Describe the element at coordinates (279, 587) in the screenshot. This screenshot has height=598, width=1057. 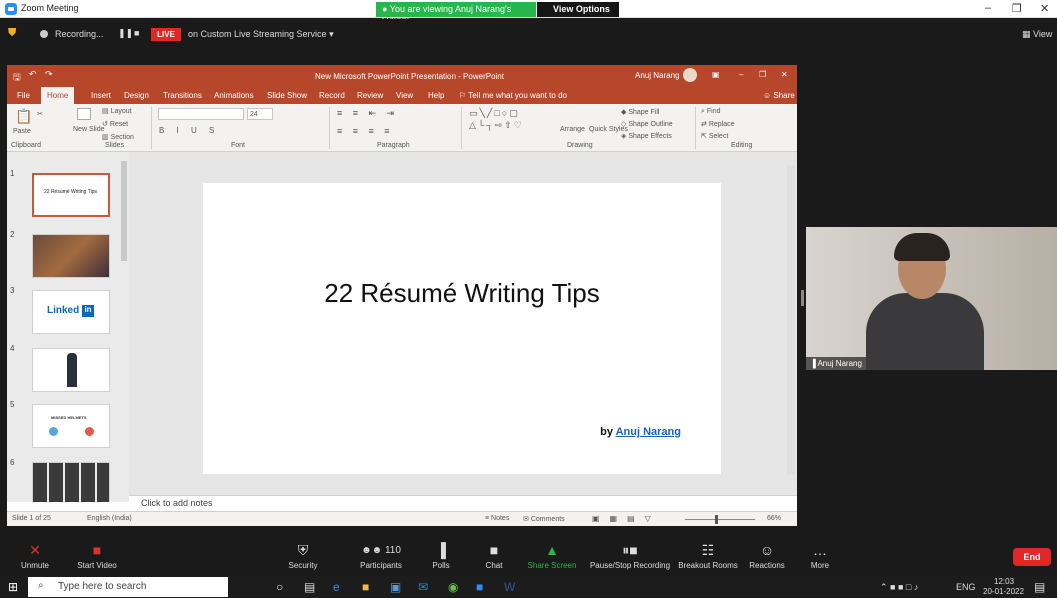
I see `cortana-icon: ○` at that location.